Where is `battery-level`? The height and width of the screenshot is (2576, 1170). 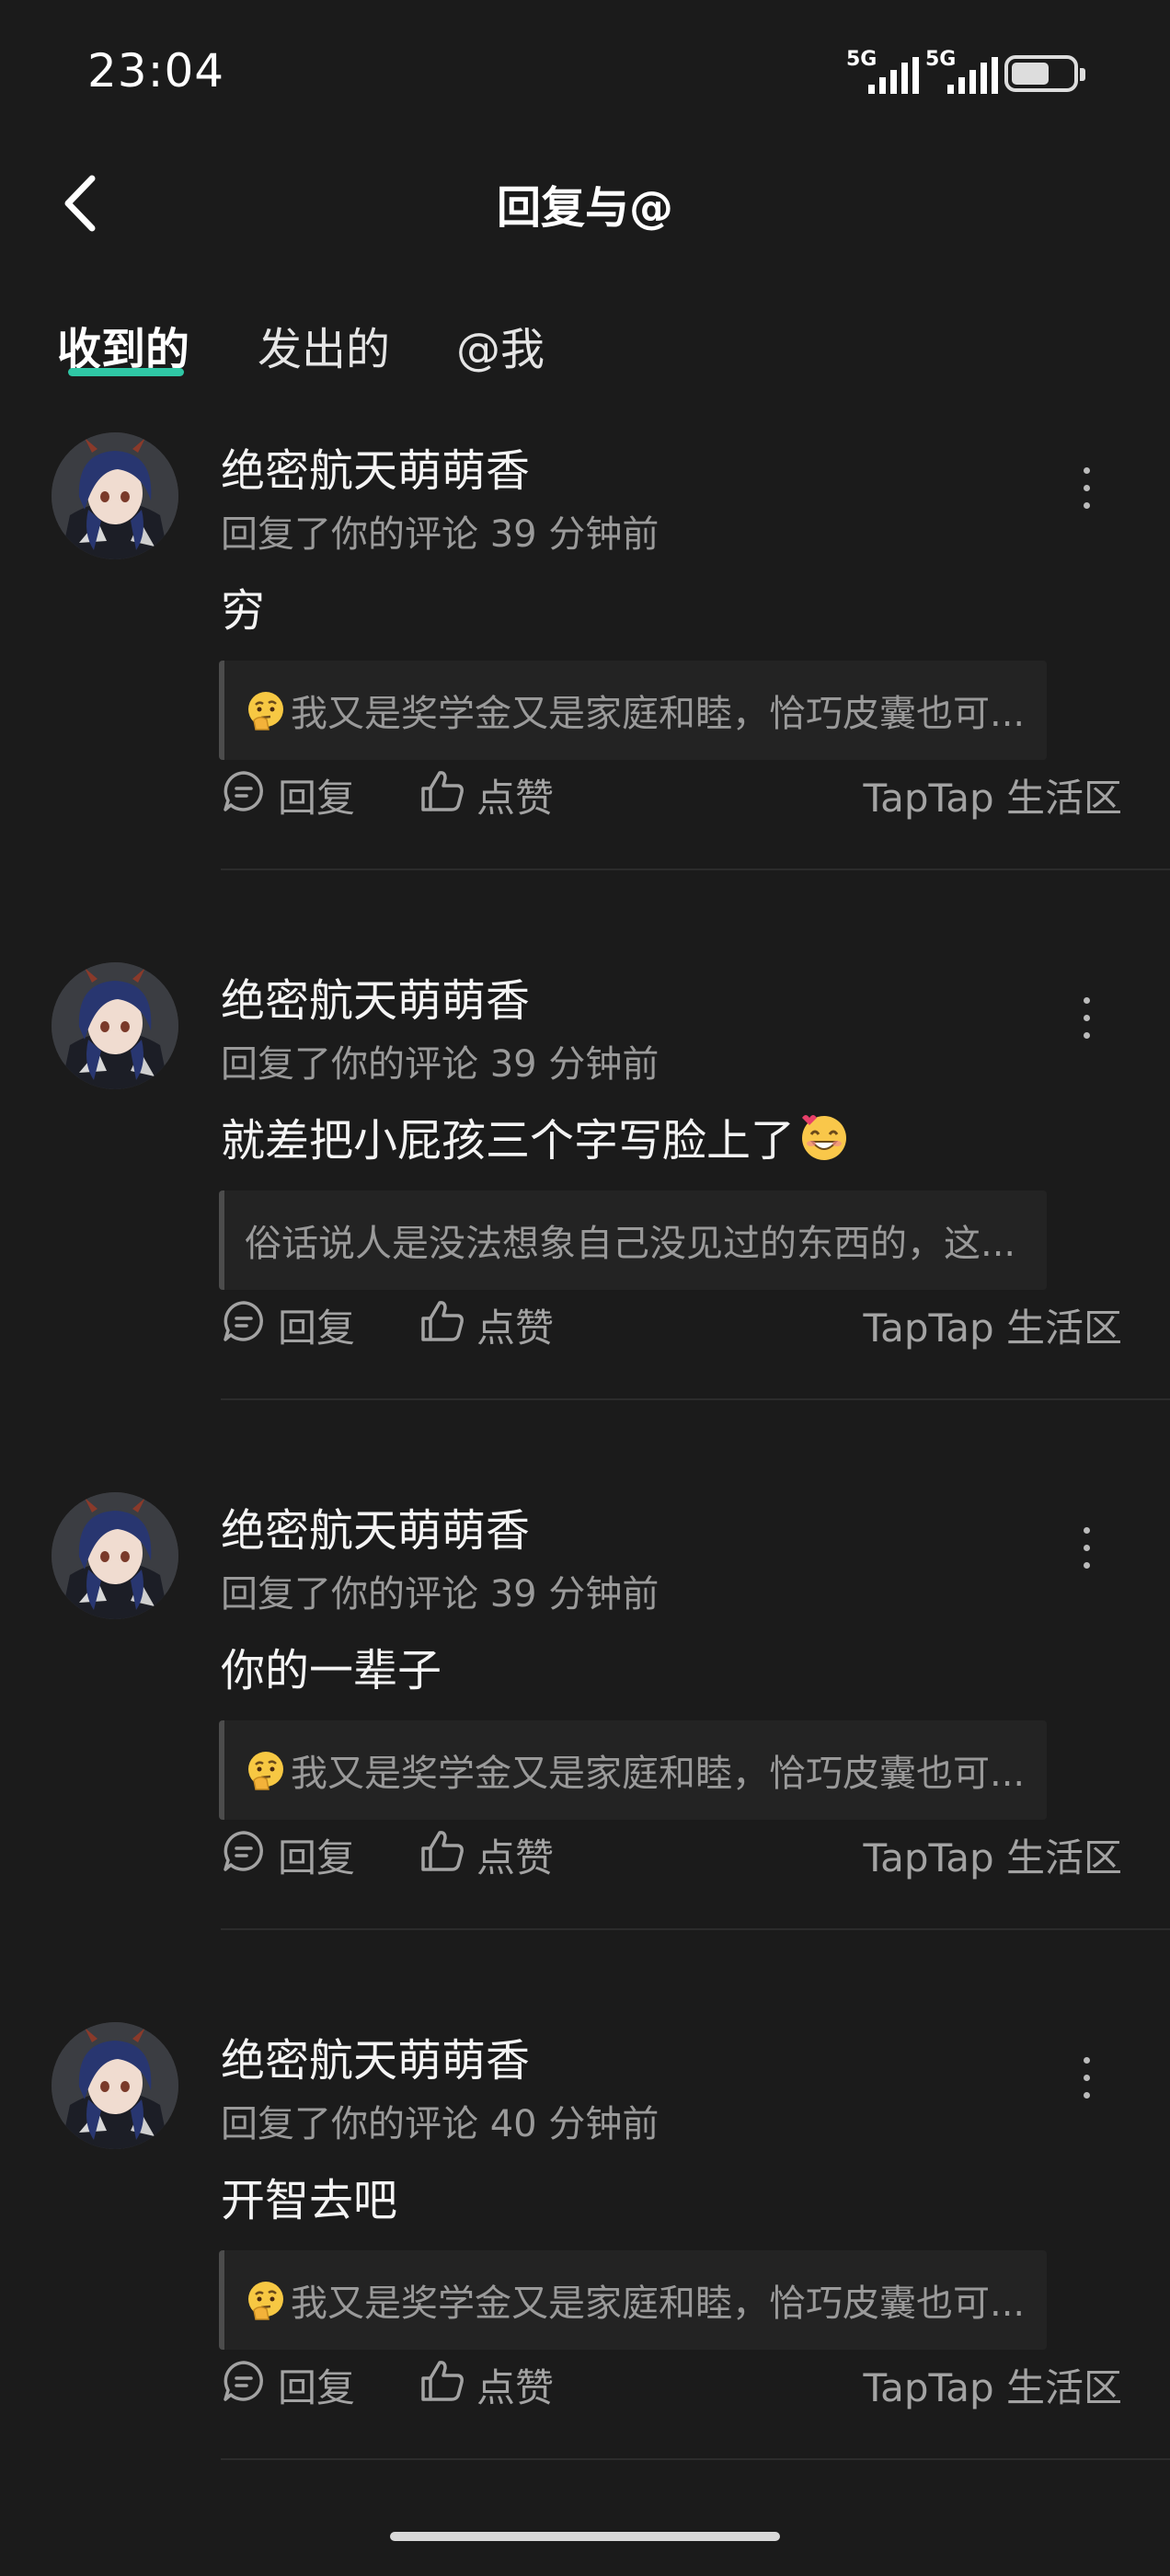
battery-level is located at coordinates (1030, 74).